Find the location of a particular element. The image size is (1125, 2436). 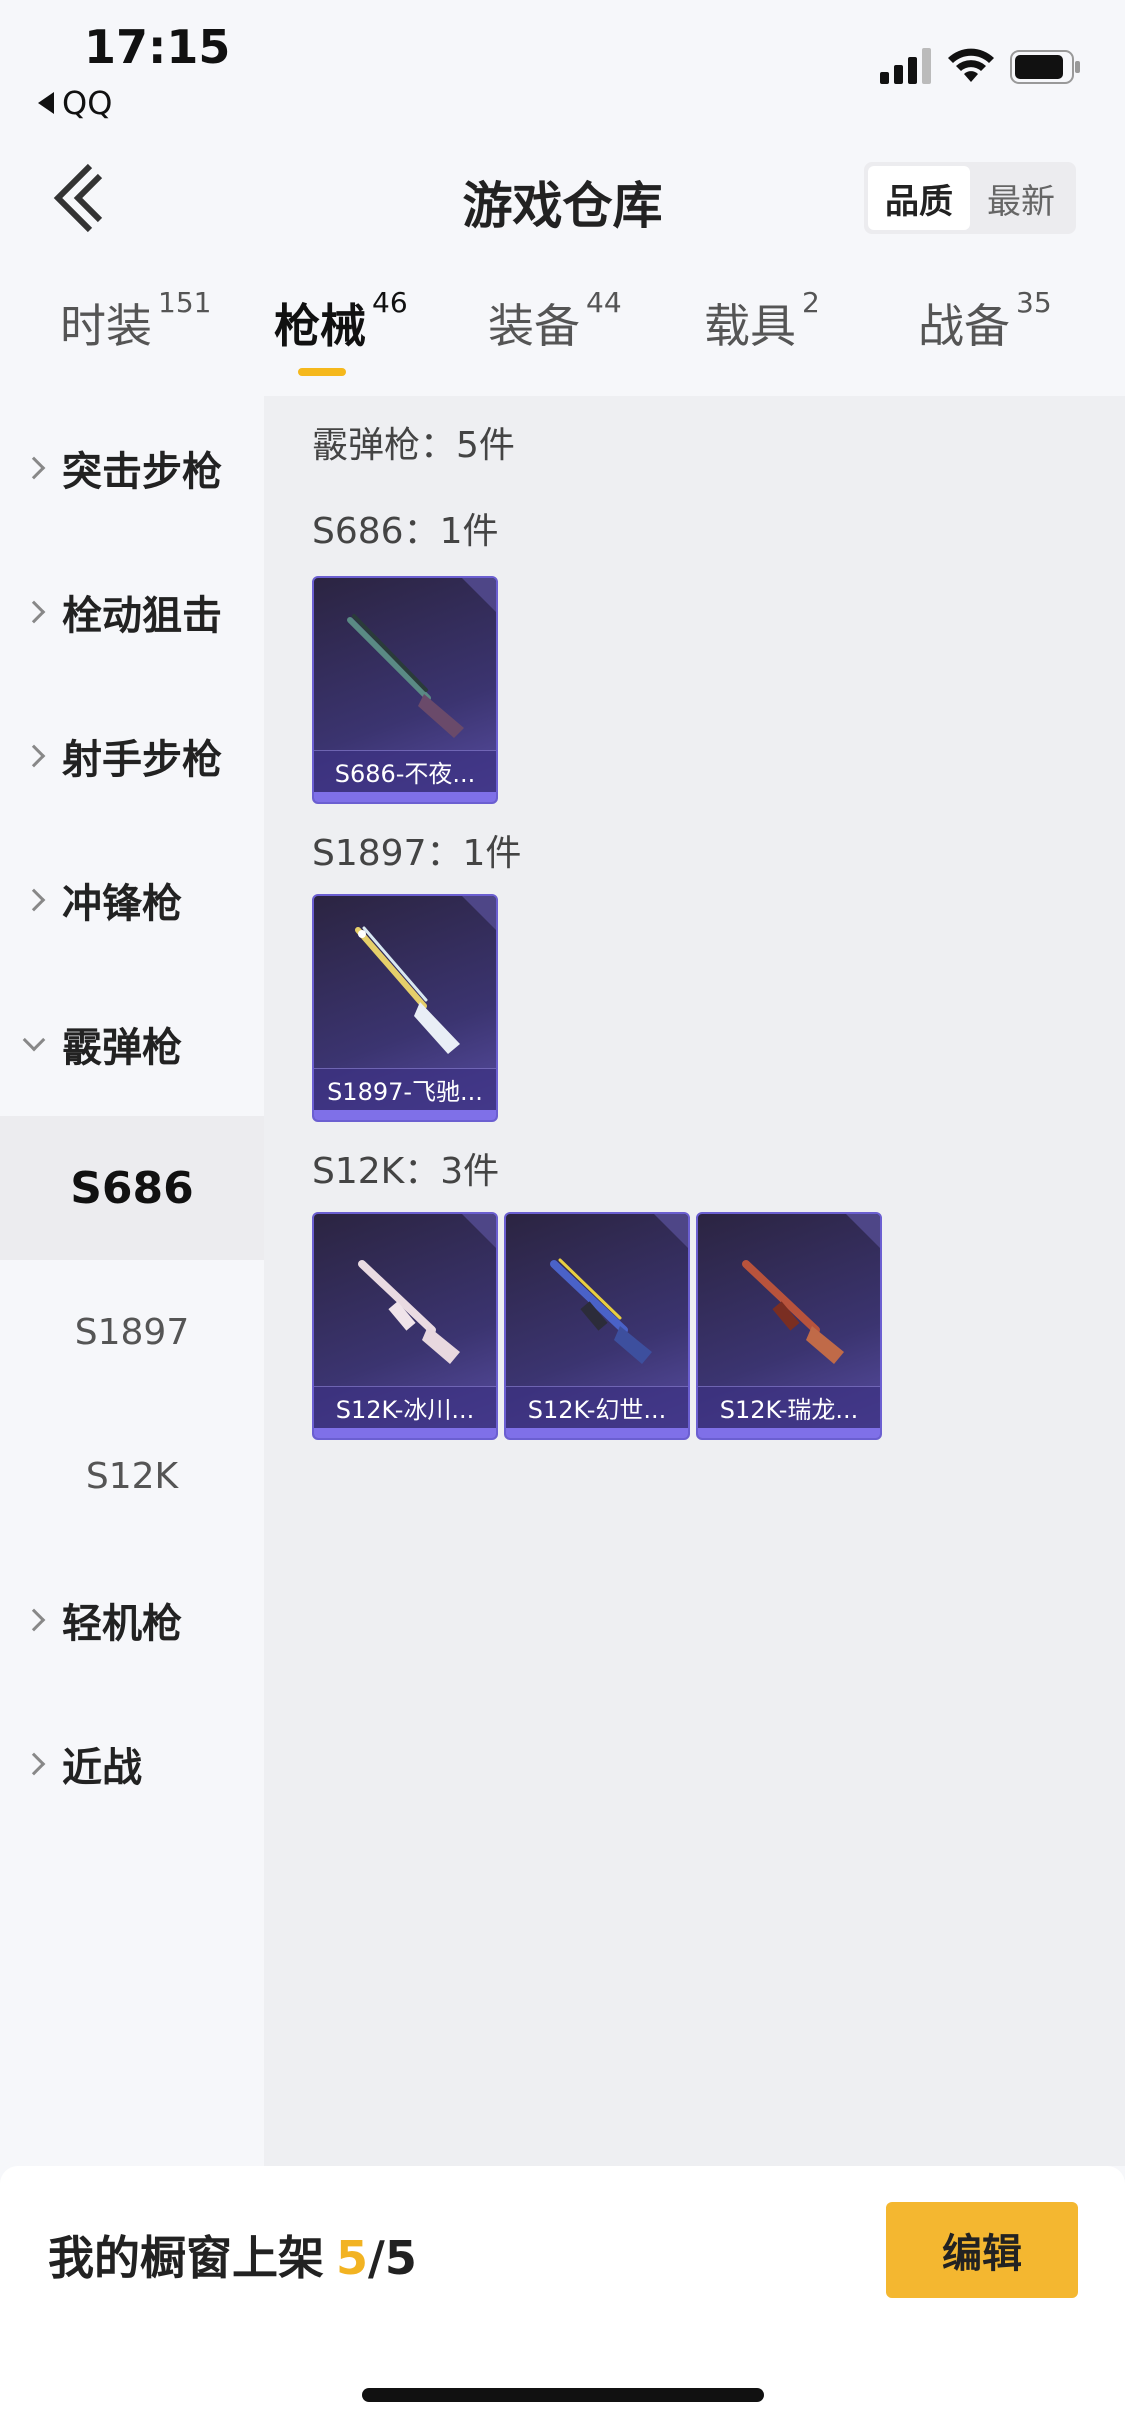

tab-equipment: 装备 44 is located at coordinates (555, 321).